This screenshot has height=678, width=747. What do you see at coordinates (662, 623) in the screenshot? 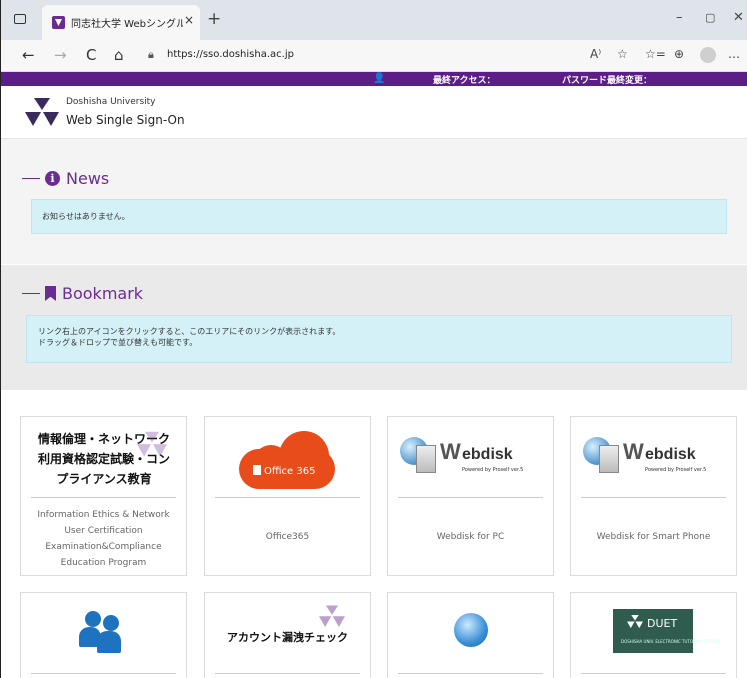
I see `duet-logo-text: DUET` at bounding box center [662, 623].